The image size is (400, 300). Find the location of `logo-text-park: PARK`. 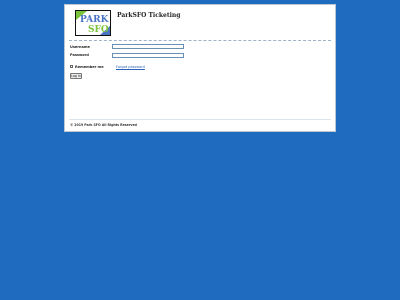

logo-text-park: PARK is located at coordinates (95, 20).